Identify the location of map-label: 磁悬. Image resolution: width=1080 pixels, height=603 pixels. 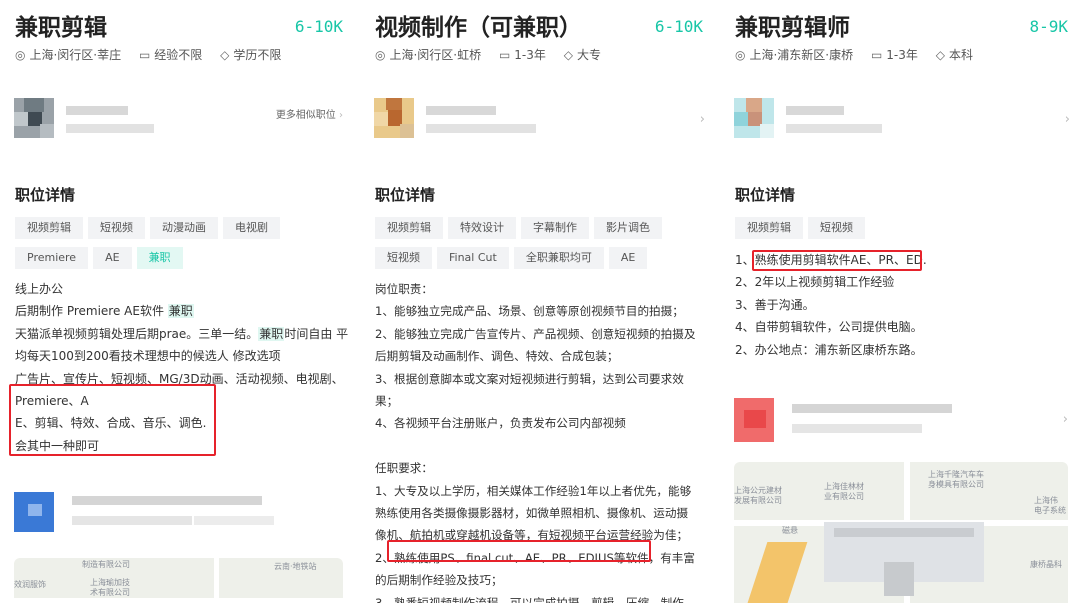
(790, 530).